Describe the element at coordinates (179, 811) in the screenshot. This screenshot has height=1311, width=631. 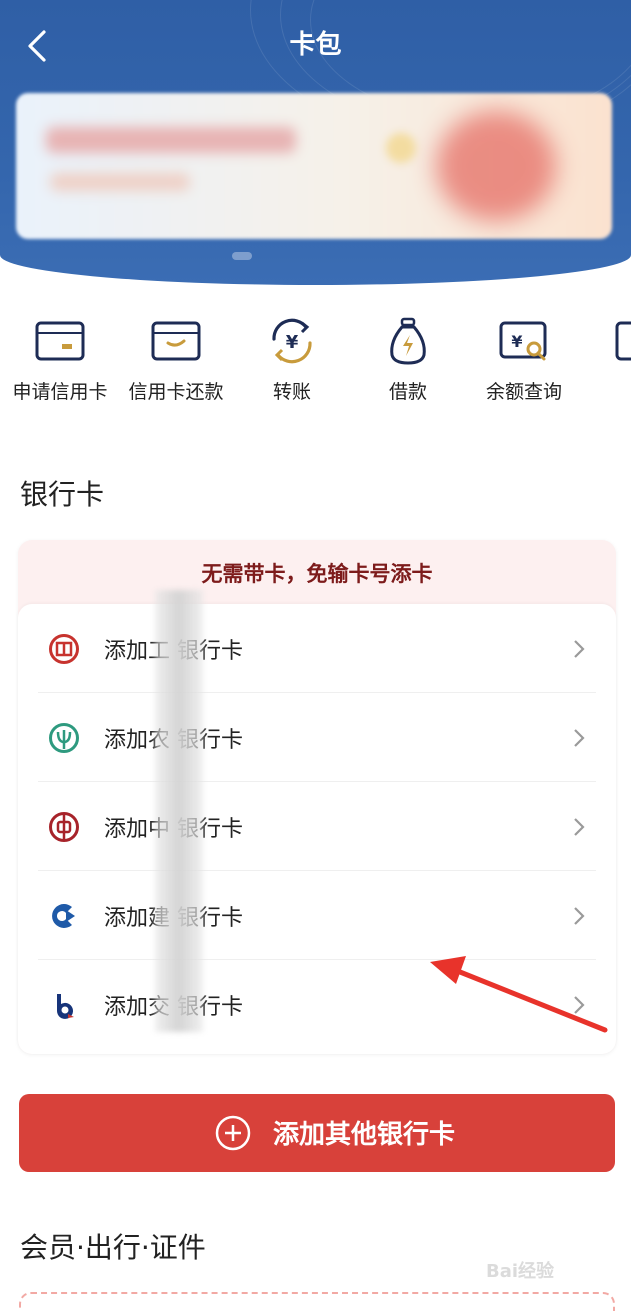
I see `privacy-blur-mask` at that location.